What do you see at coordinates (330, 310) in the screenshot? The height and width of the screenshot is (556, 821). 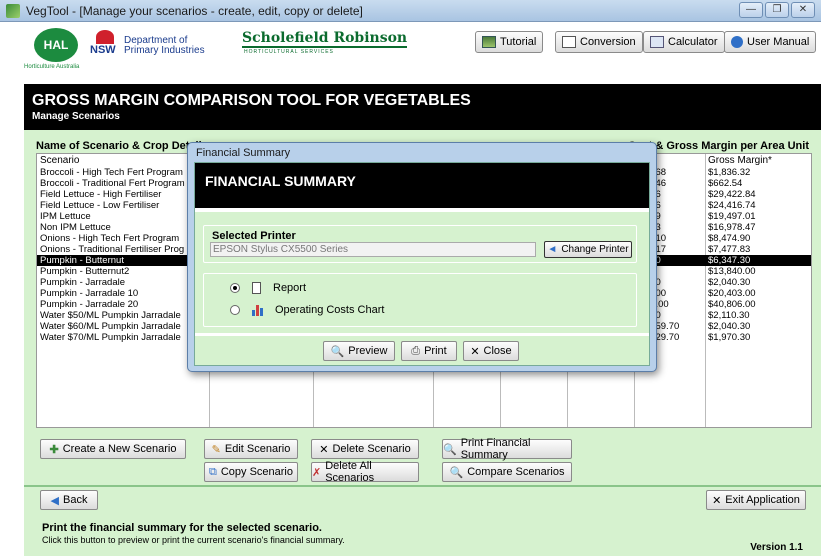 I see `chart-label: Operating Costs Chart` at bounding box center [330, 310].